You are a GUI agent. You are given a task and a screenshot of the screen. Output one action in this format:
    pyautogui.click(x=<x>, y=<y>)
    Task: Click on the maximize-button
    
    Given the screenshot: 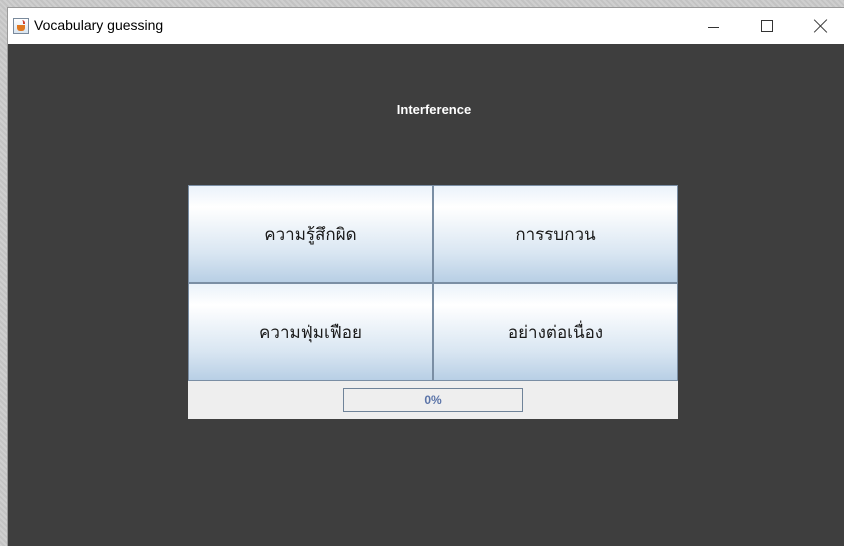 What is the action you would take?
    pyautogui.click(x=767, y=26)
    